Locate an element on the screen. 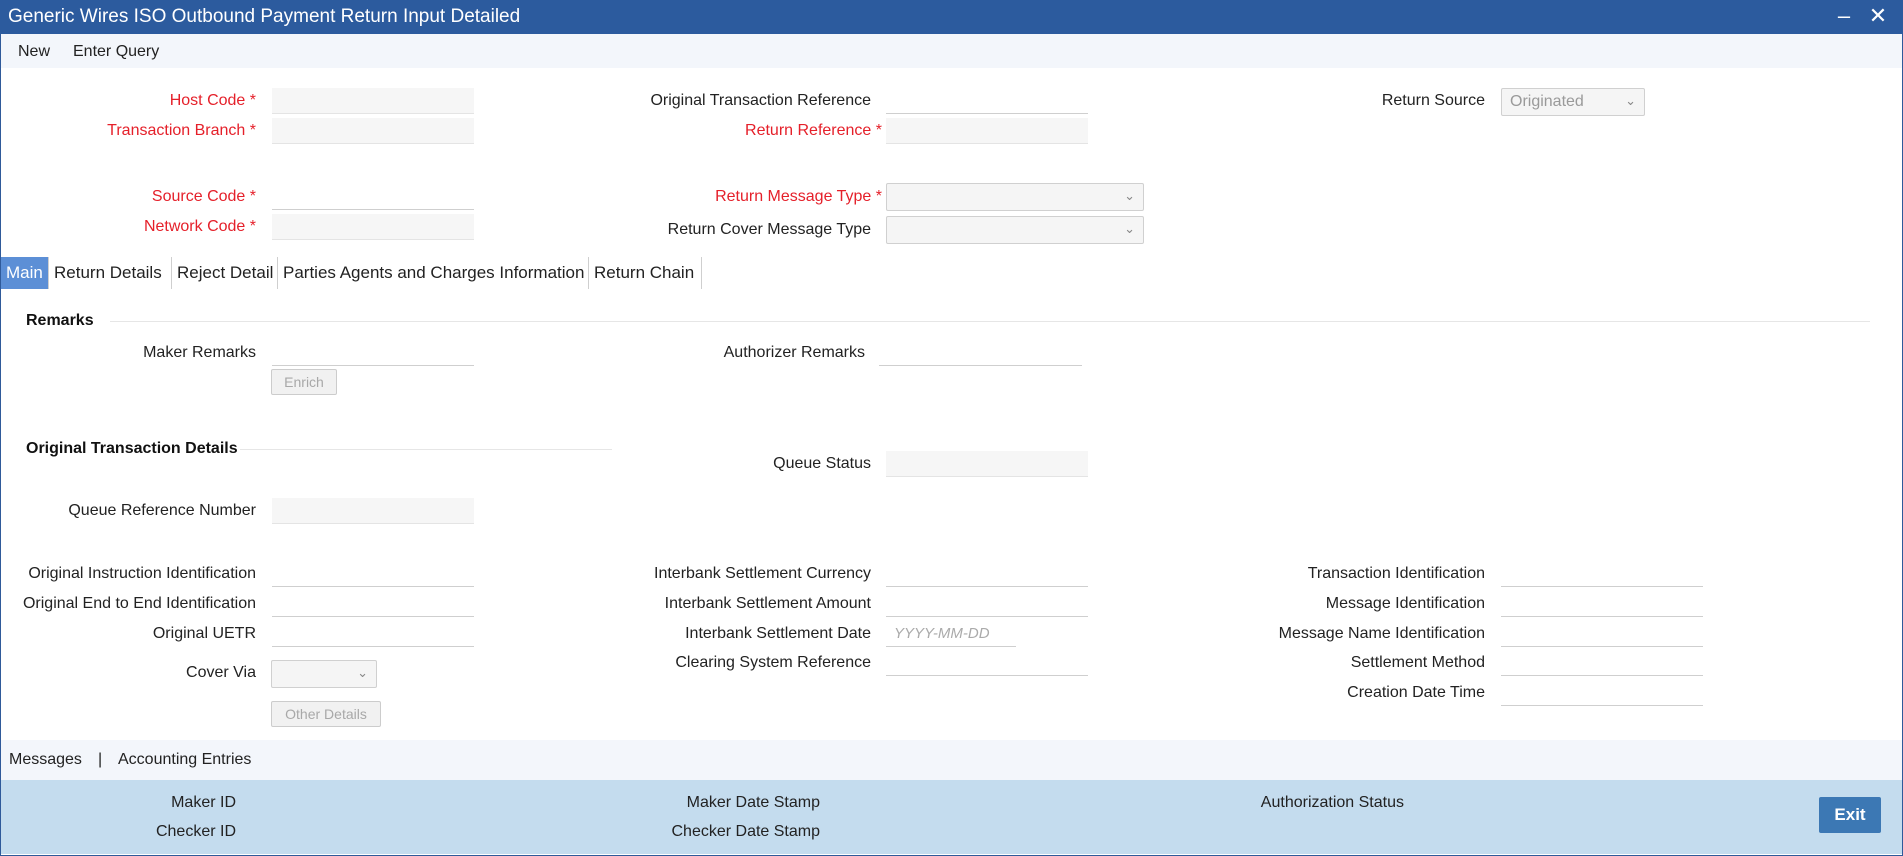 The height and width of the screenshot is (856, 1903). interbank-settlement-amount-input is located at coordinates (987, 604).